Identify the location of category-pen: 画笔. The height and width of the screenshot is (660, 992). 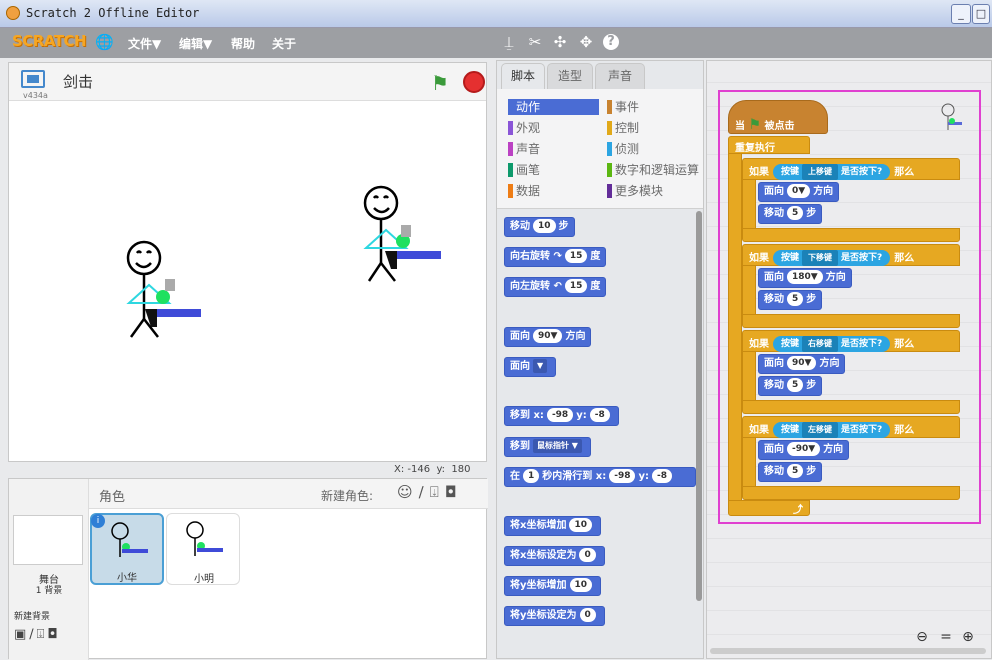
(524, 170).